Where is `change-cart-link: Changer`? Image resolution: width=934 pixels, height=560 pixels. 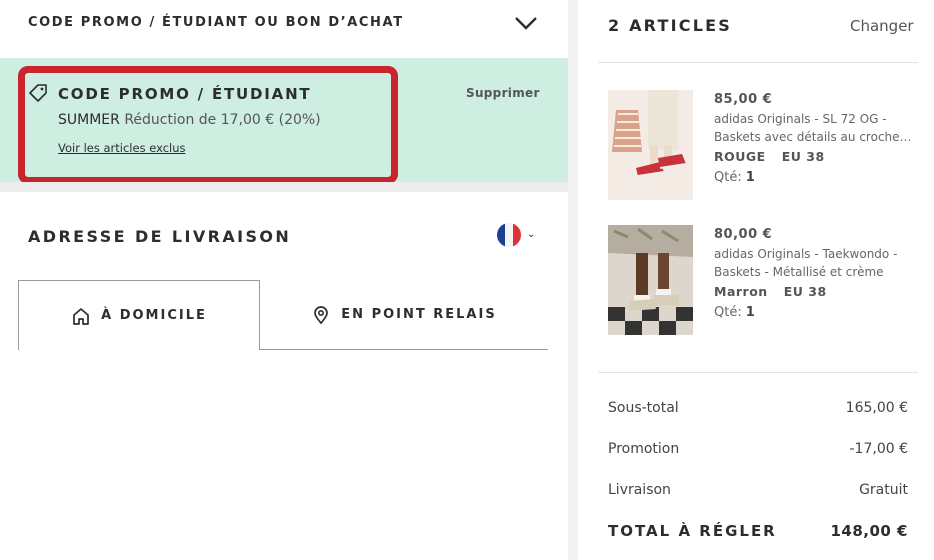 change-cart-link: Changer is located at coordinates (882, 26).